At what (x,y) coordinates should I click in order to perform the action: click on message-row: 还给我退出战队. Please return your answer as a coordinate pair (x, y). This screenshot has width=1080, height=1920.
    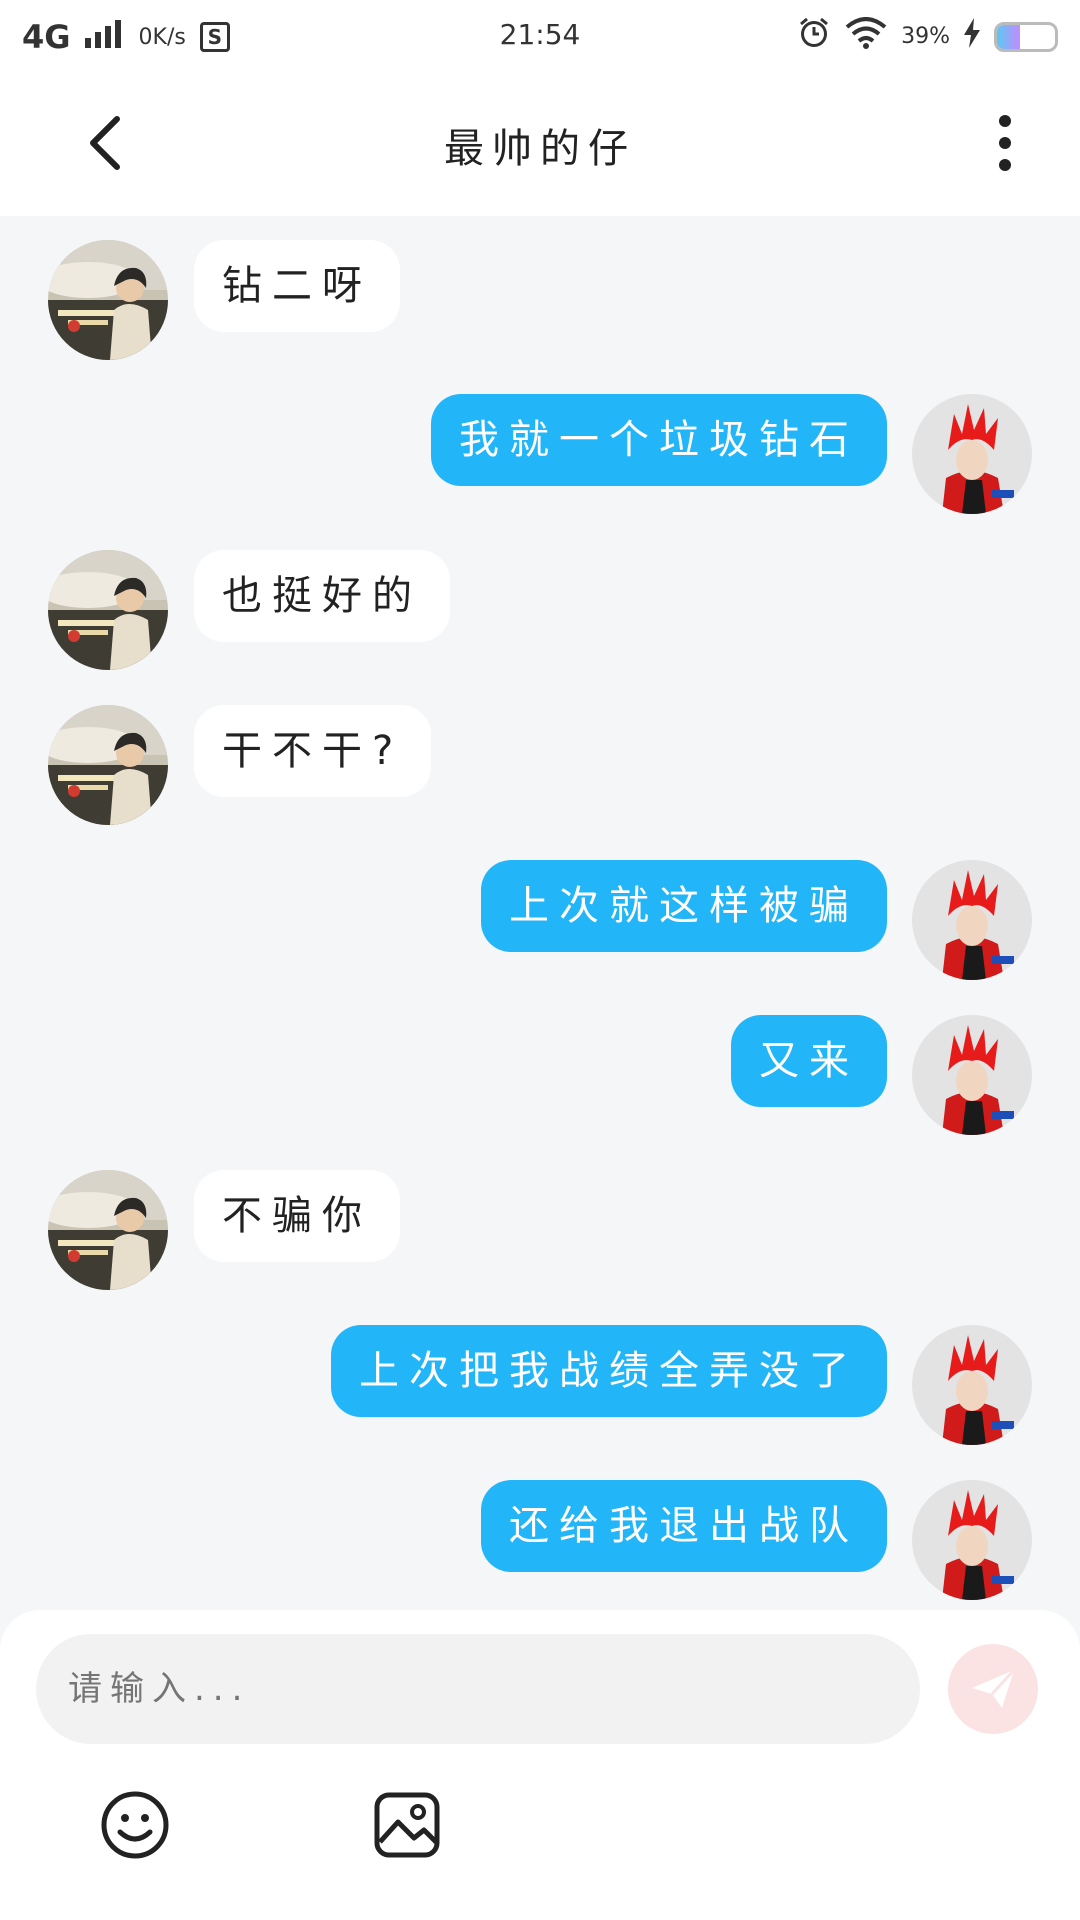
    Looking at the image, I should click on (540, 1540).